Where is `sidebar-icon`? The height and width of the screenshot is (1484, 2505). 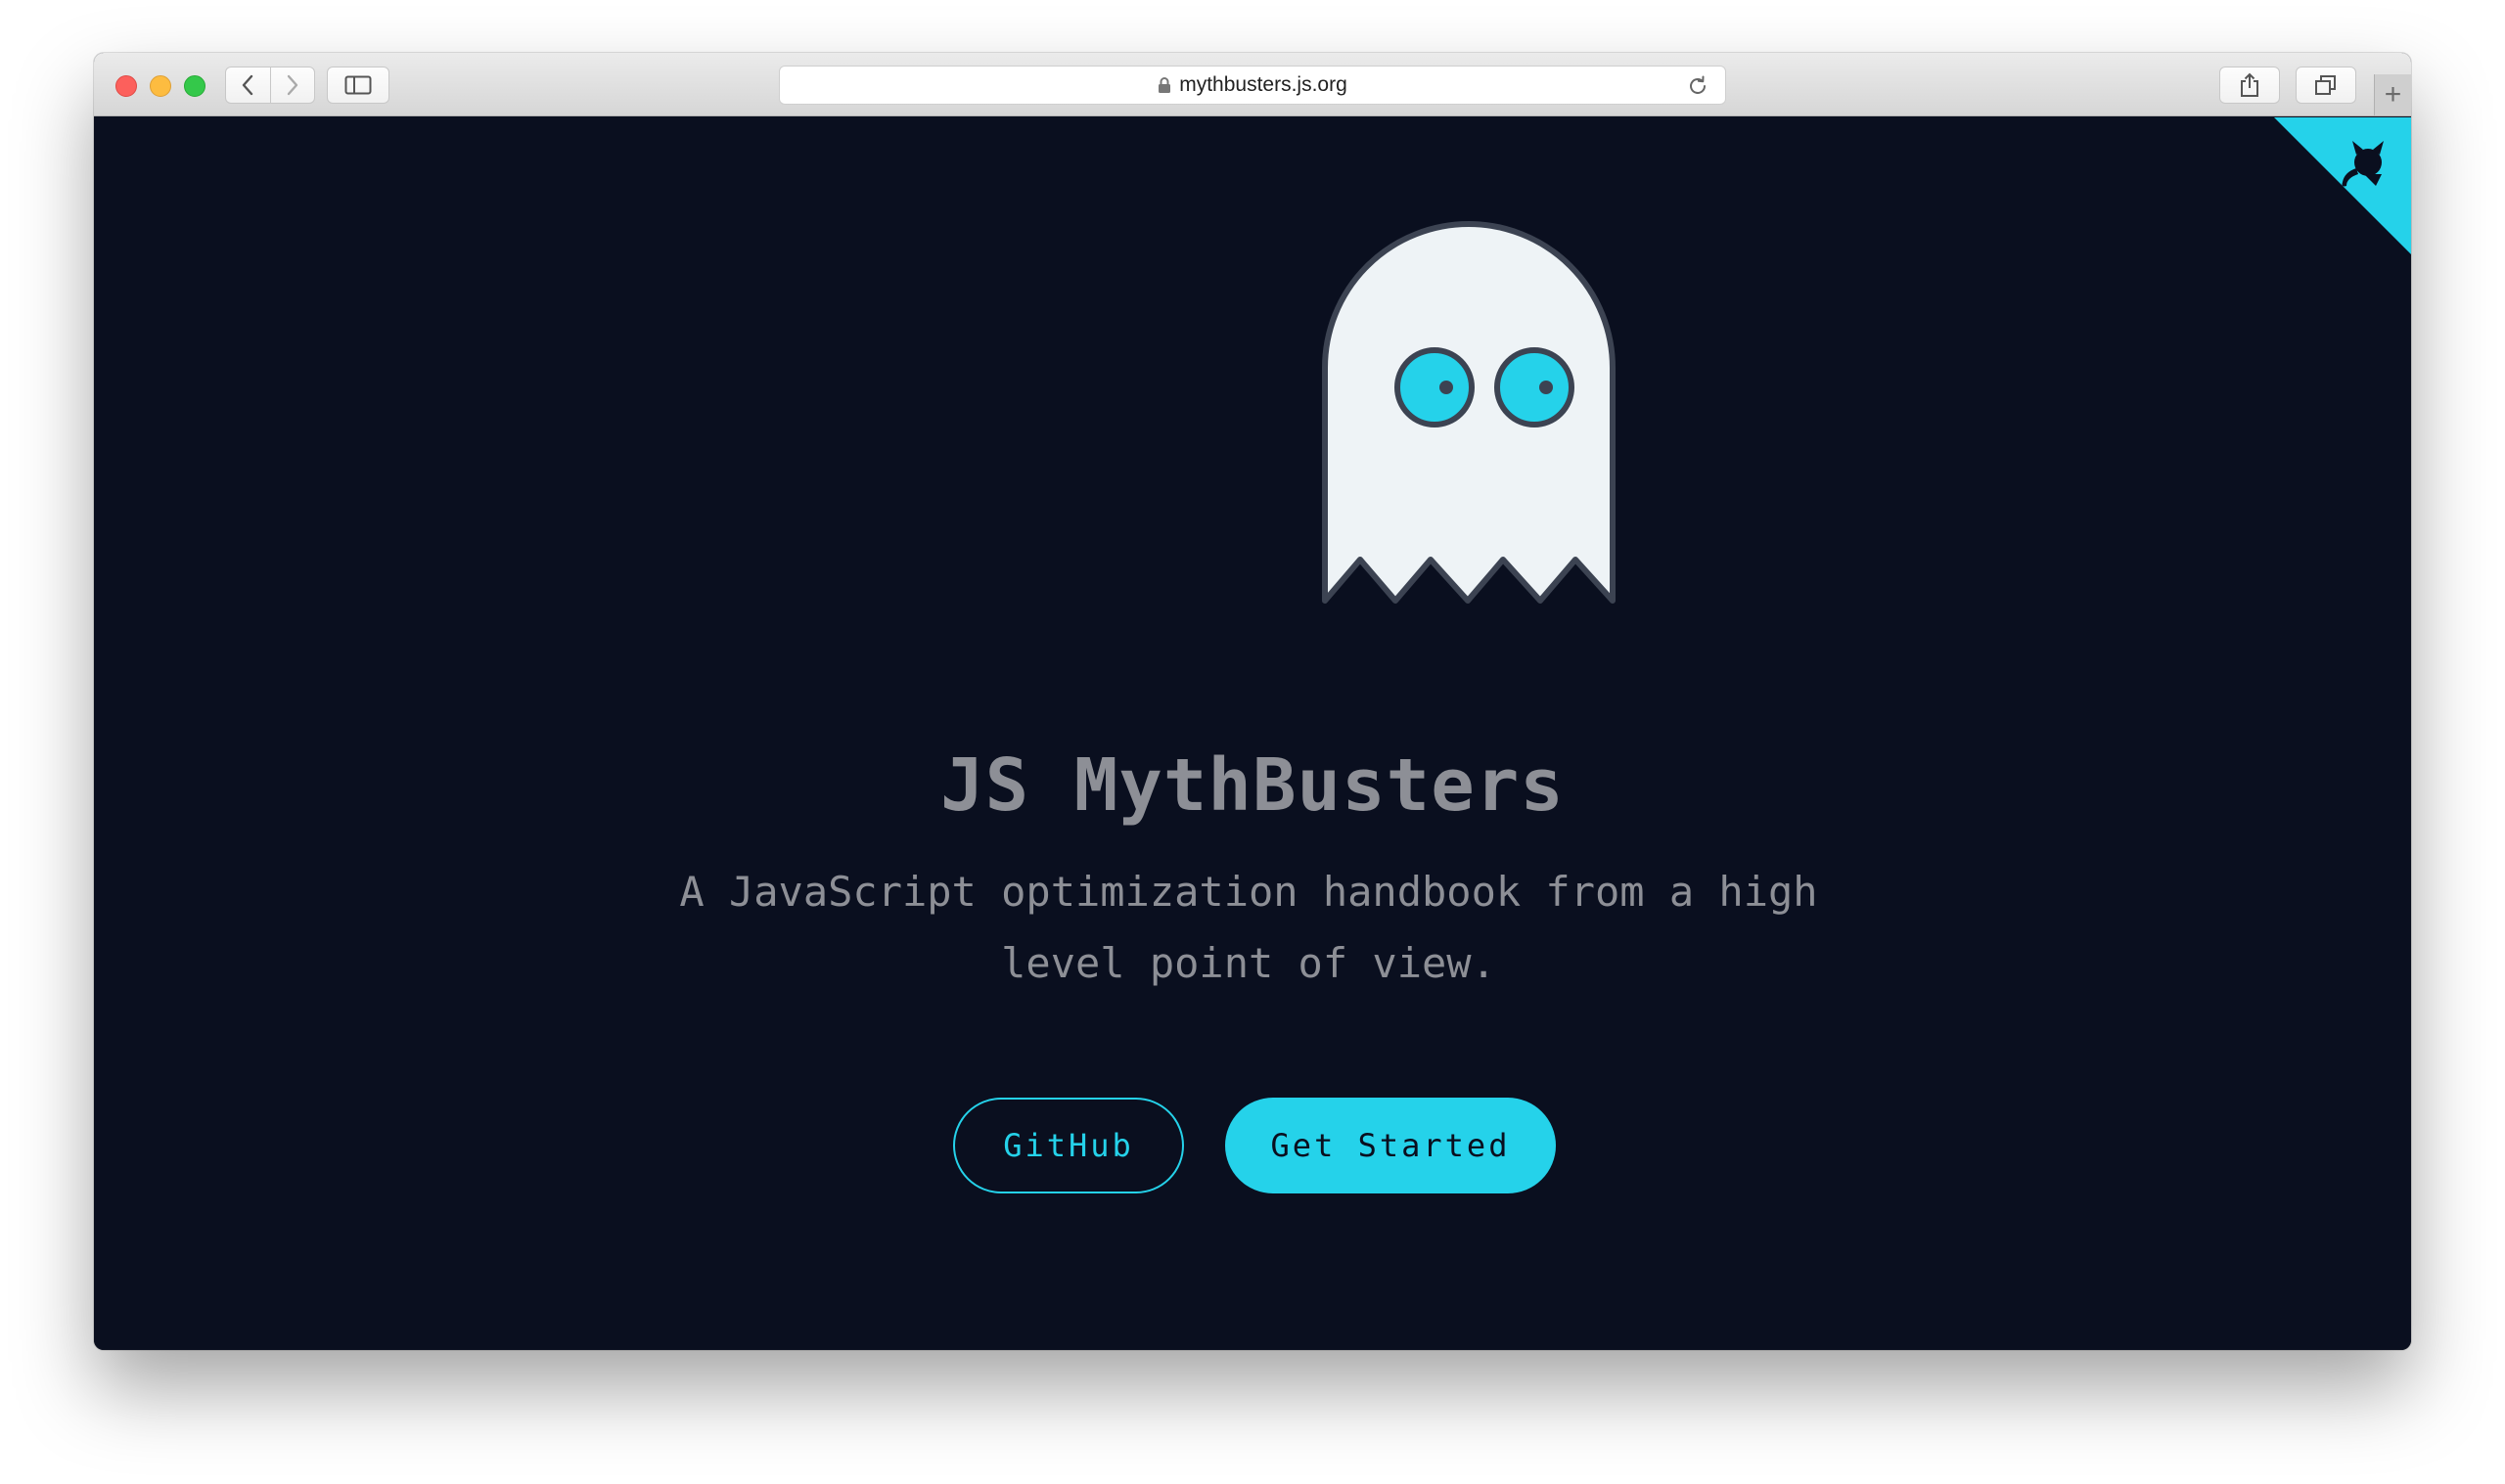 sidebar-icon is located at coordinates (358, 85).